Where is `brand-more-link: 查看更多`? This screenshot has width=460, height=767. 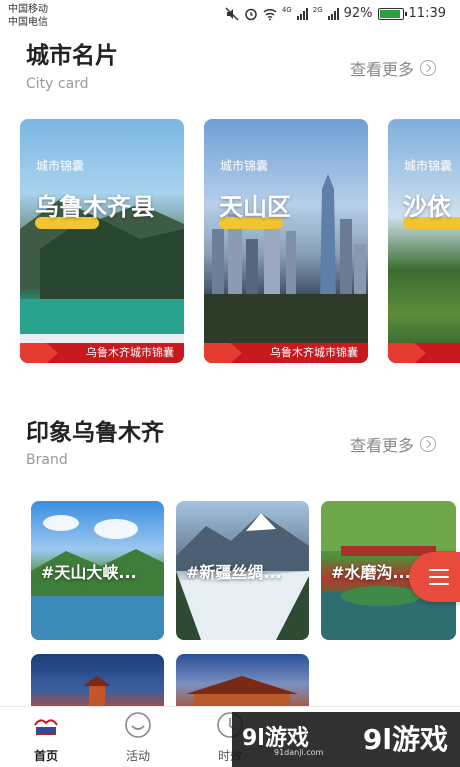 brand-more-link: 查看更多 is located at coordinates (393, 444).